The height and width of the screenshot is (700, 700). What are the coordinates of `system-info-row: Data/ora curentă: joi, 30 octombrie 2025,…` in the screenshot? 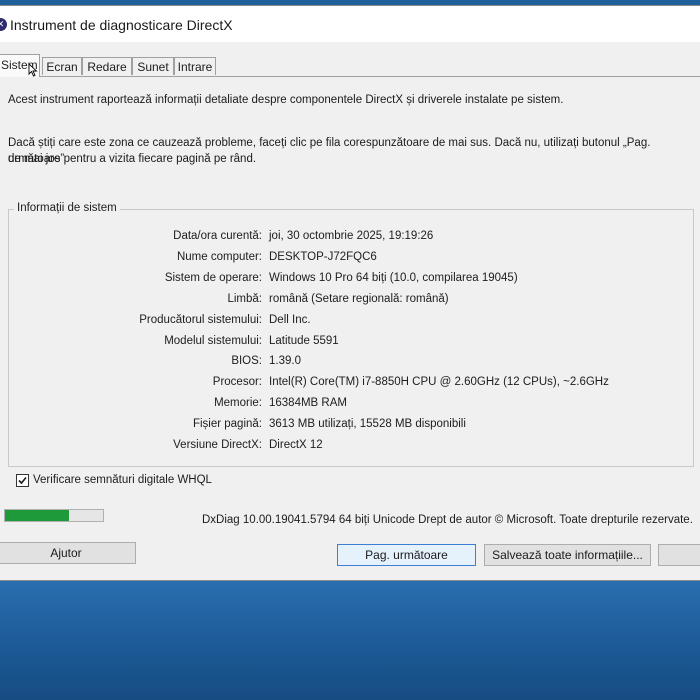 It's located at (350, 239).